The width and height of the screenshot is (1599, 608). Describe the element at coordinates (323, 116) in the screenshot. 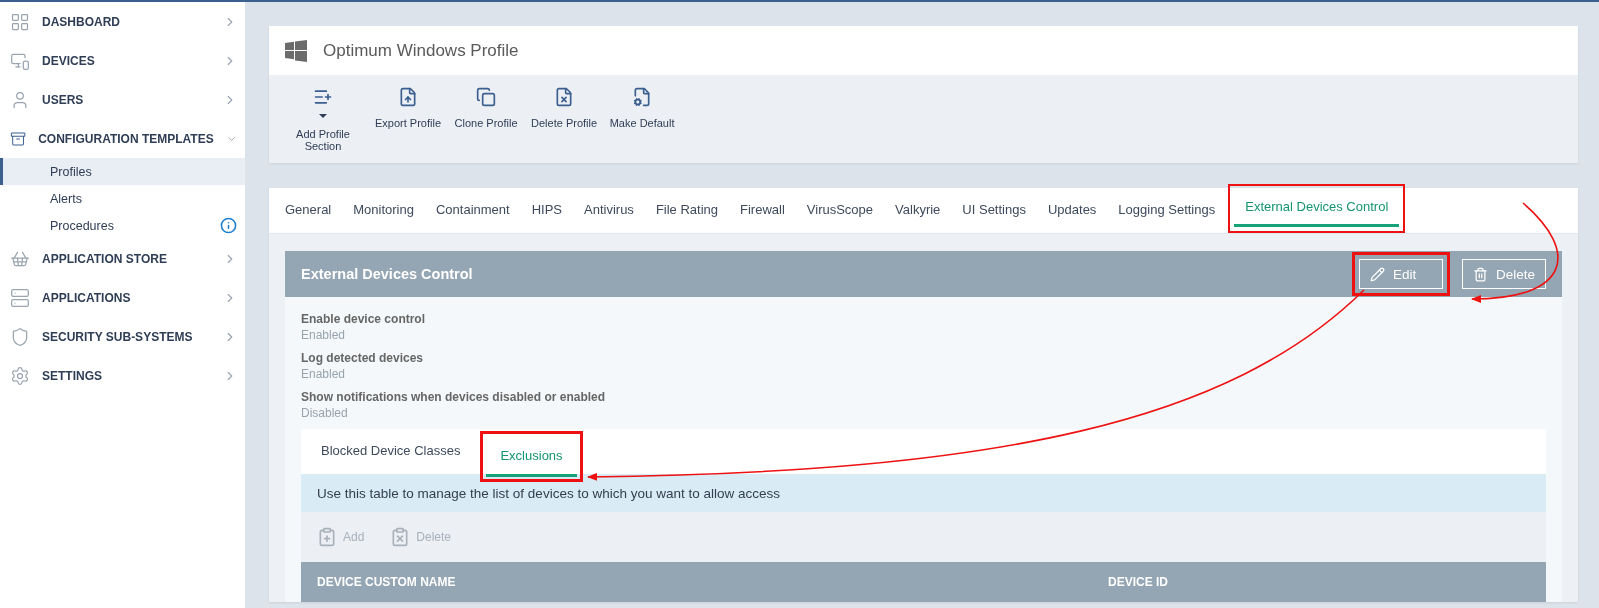

I see `caret-icon` at that location.